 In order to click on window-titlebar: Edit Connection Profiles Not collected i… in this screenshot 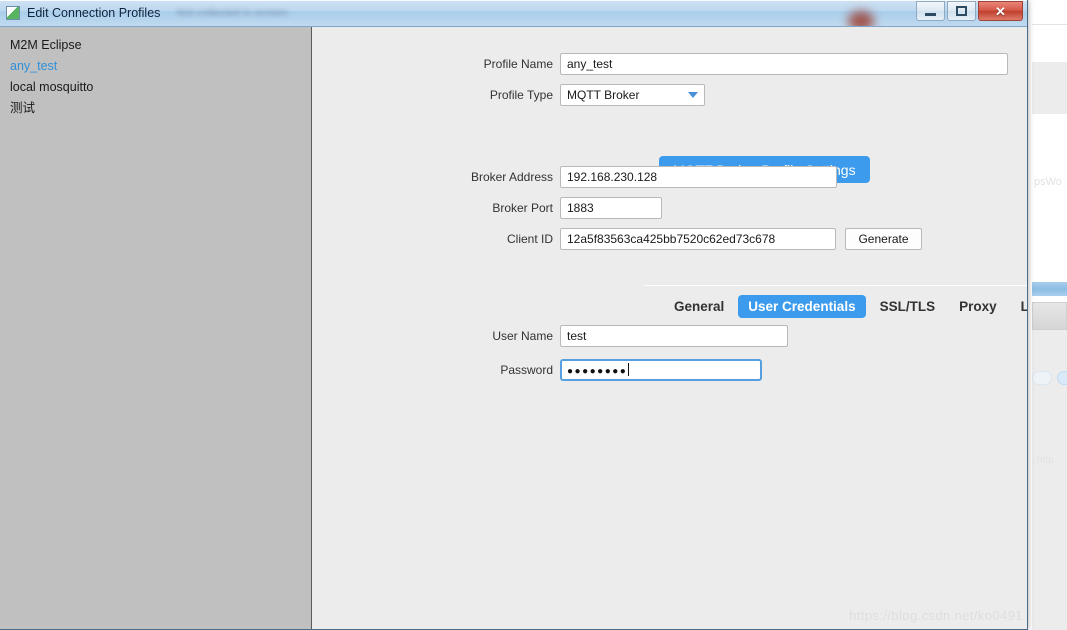, I will do `click(513, 13)`.